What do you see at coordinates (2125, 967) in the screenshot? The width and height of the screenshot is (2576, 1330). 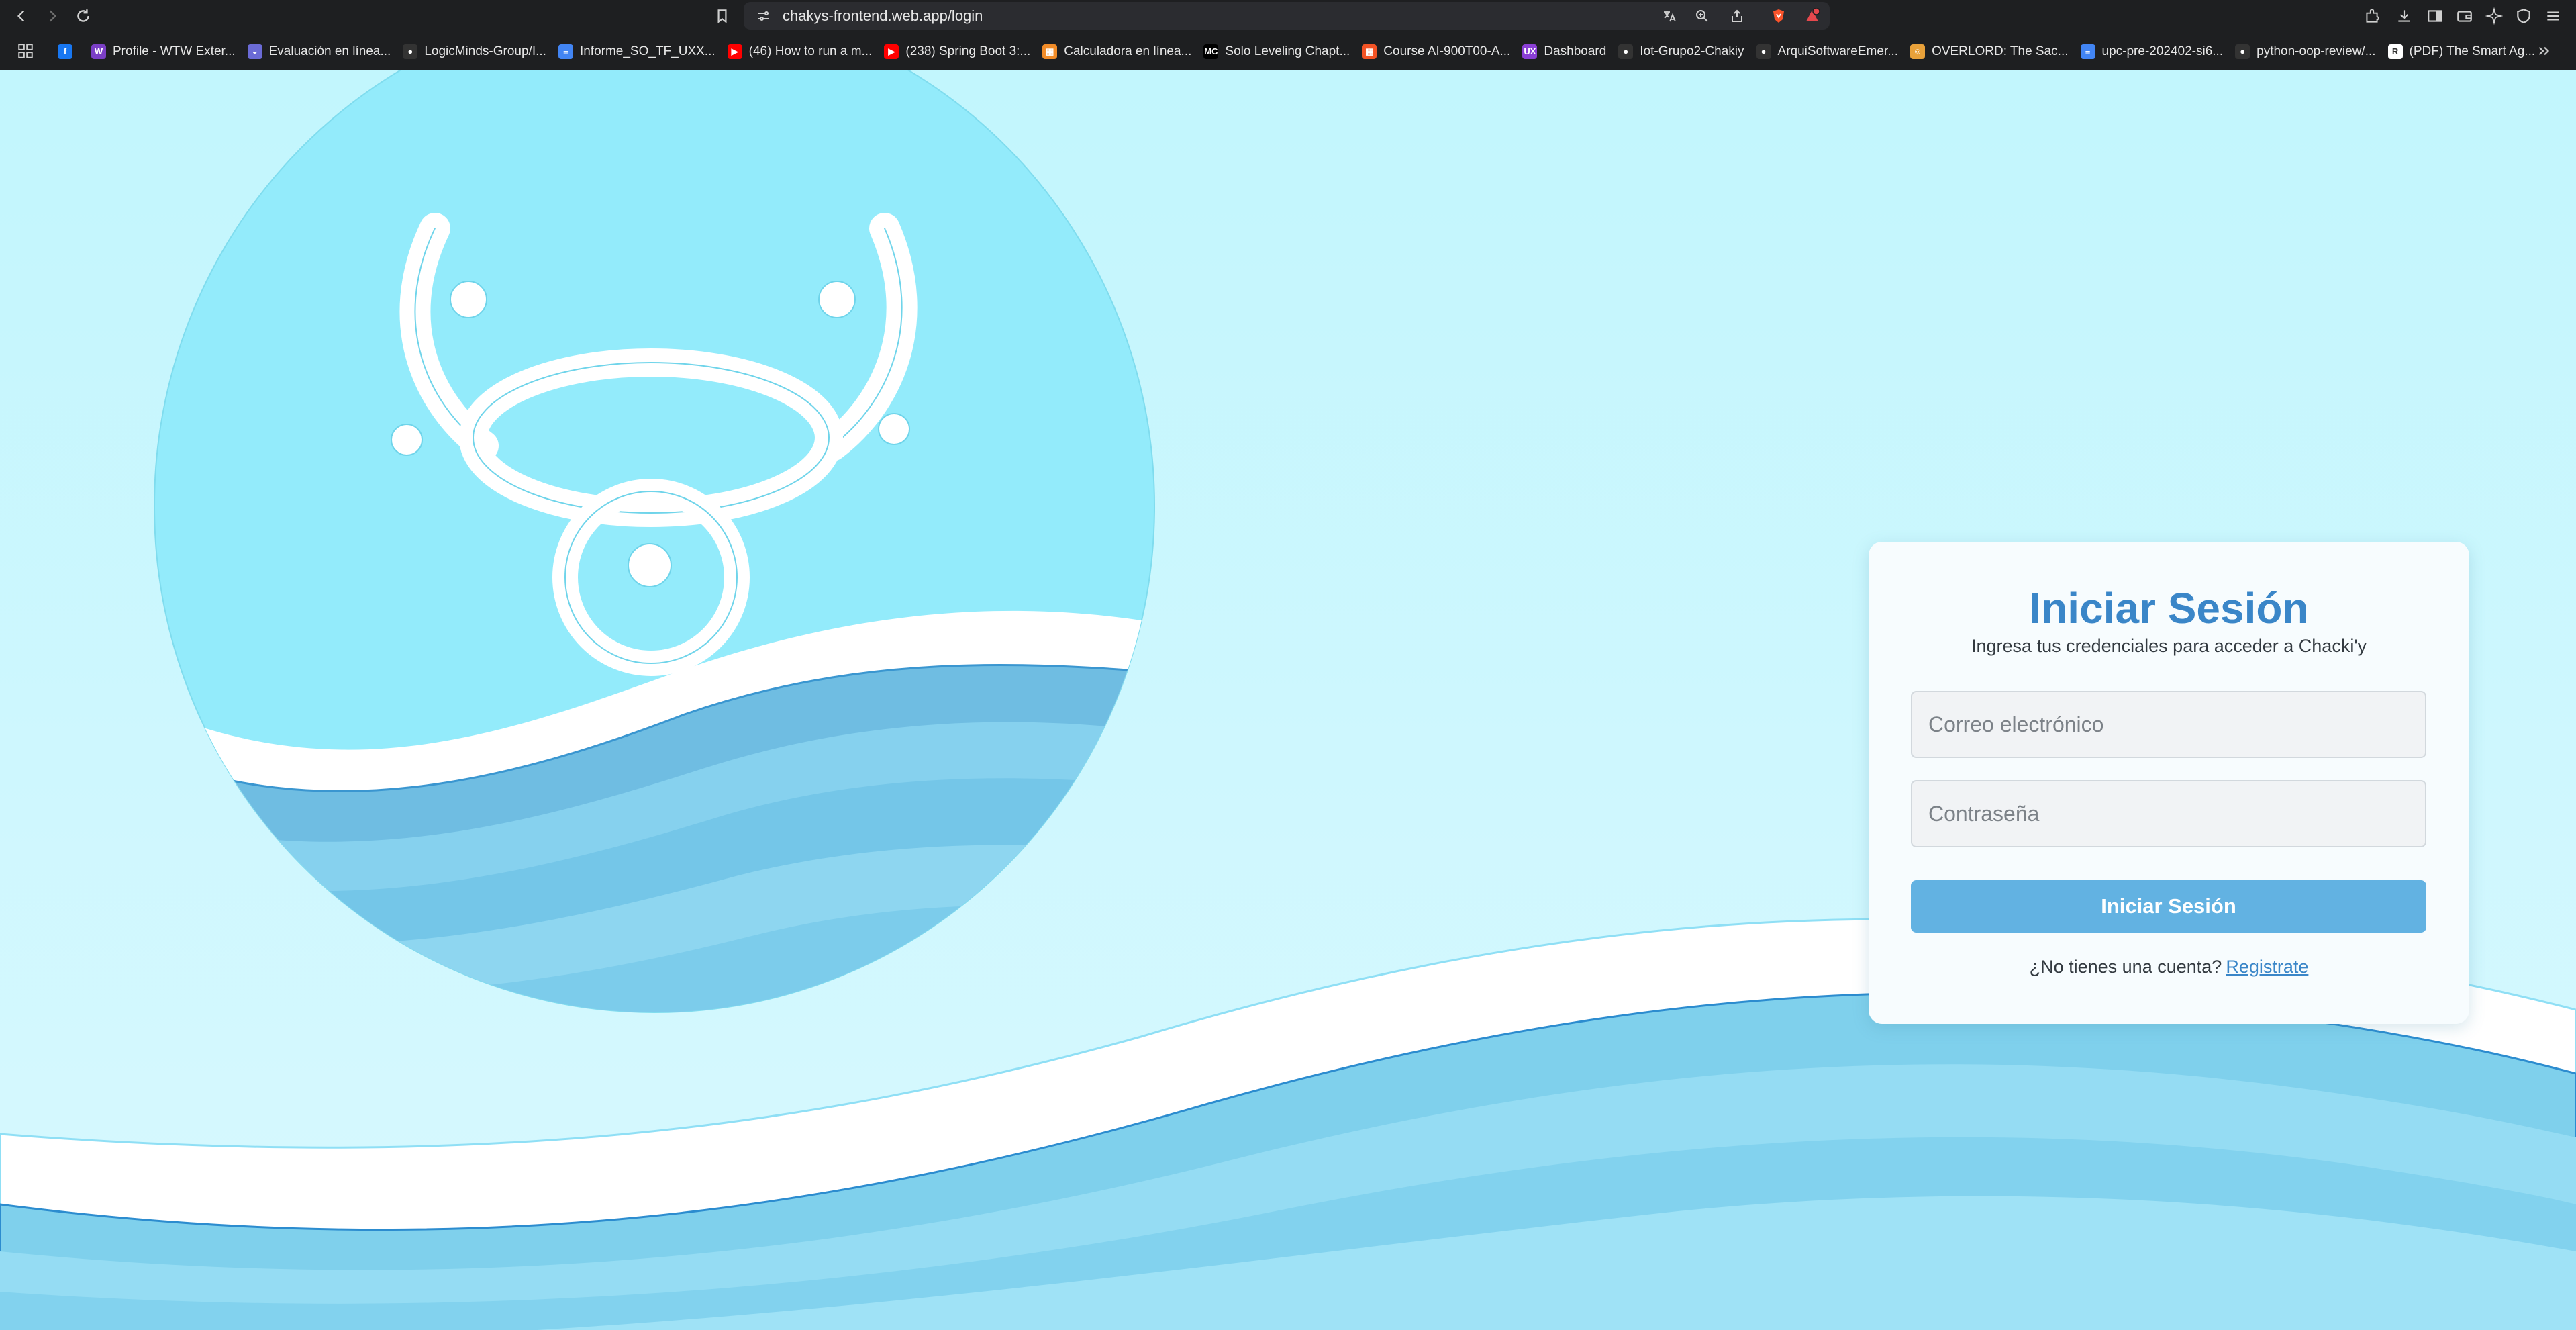 I see `no-account-text: ¿No tienes una cuenta?` at bounding box center [2125, 967].